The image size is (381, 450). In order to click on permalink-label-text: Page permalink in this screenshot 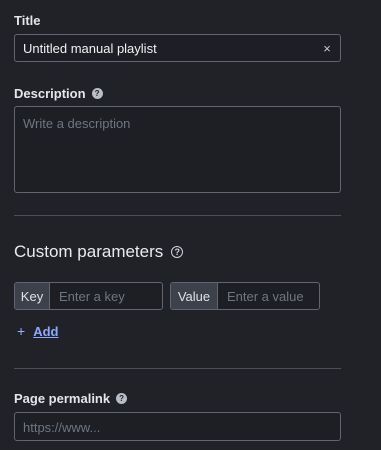, I will do `click(62, 398)`.